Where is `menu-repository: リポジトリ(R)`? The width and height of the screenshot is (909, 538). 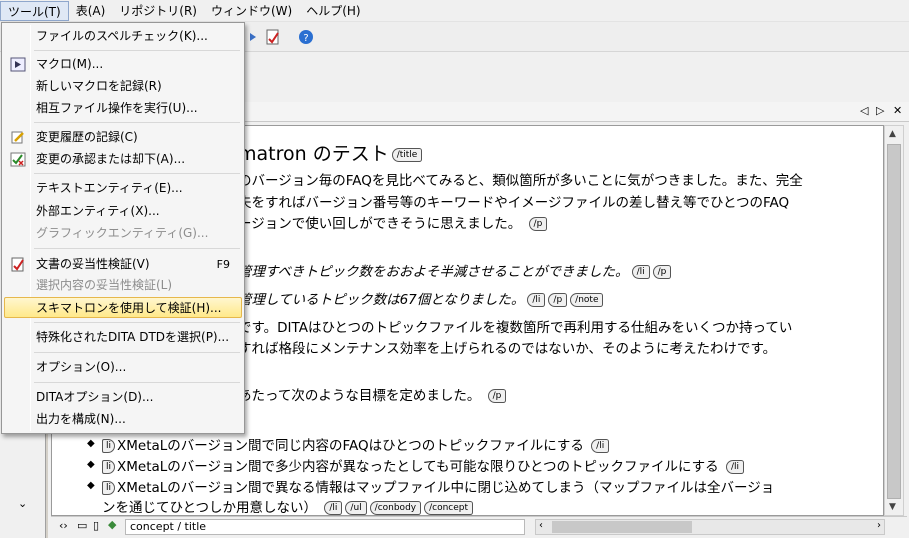 menu-repository: リポジトリ(R) is located at coordinates (158, 11).